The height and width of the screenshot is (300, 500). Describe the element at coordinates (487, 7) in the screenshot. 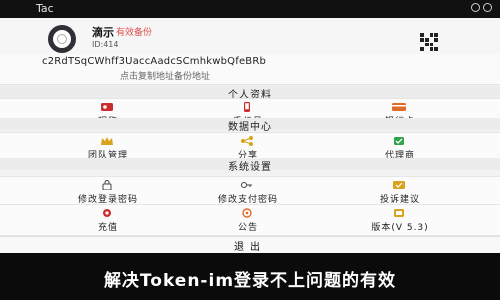

I see `battery-icon` at that location.